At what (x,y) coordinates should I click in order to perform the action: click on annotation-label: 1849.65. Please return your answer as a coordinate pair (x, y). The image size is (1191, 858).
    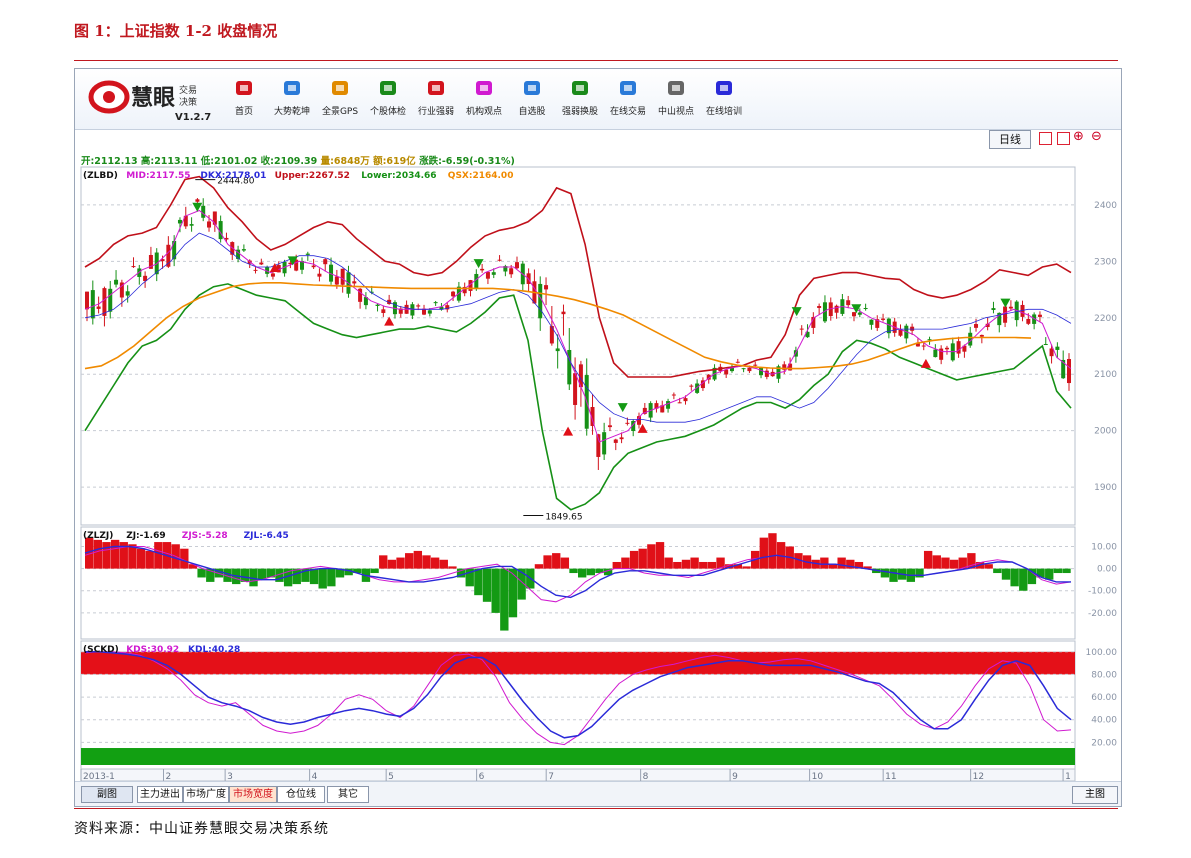
    Looking at the image, I should click on (563, 518).